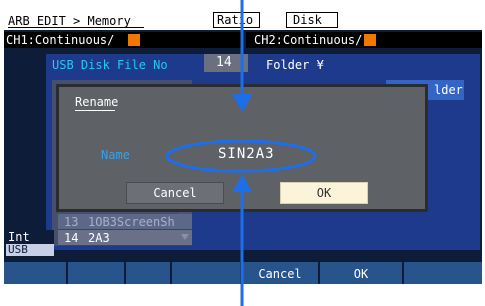  Describe the element at coordinates (242, 153) in the screenshot. I see `annotation-arrows` at that location.